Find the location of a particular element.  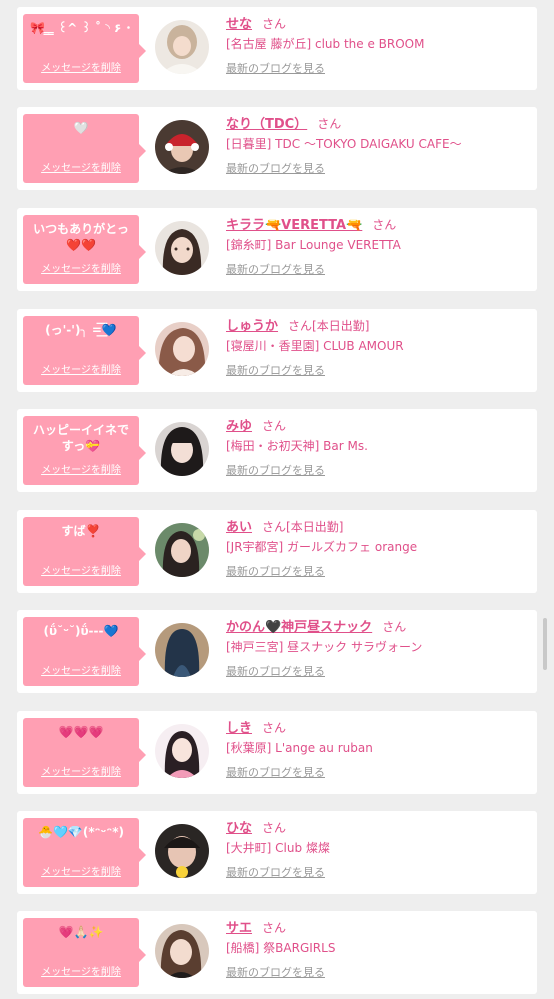

message-text: 💗💗💗 is located at coordinates (81, 732).